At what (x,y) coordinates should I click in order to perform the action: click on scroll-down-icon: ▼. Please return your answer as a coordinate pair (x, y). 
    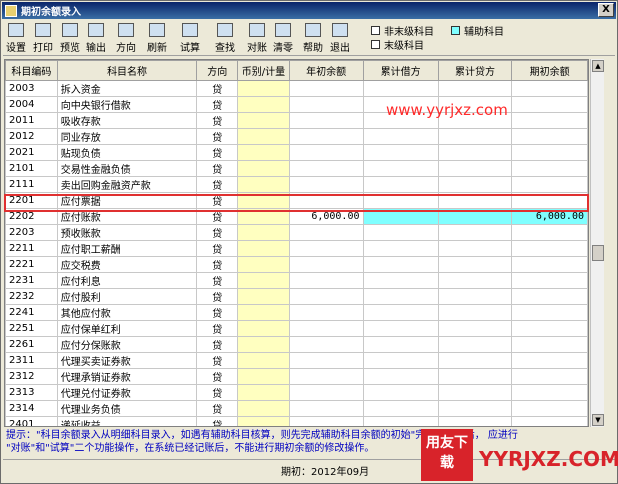
    Looking at the image, I should click on (598, 420).